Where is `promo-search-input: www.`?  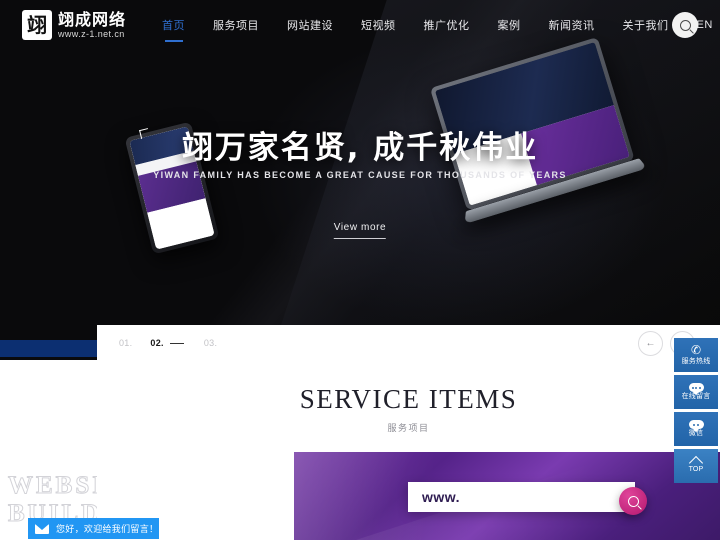
promo-search-input: www. is located at coordinates (521, 497).